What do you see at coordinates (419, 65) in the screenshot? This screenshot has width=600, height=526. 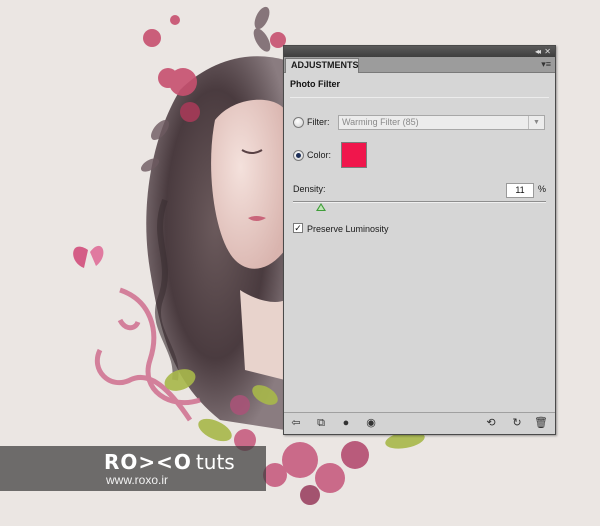 I see `panel-tabstrip: ADJUSTMENTS ▾≡` at bounding box center [419, 65].